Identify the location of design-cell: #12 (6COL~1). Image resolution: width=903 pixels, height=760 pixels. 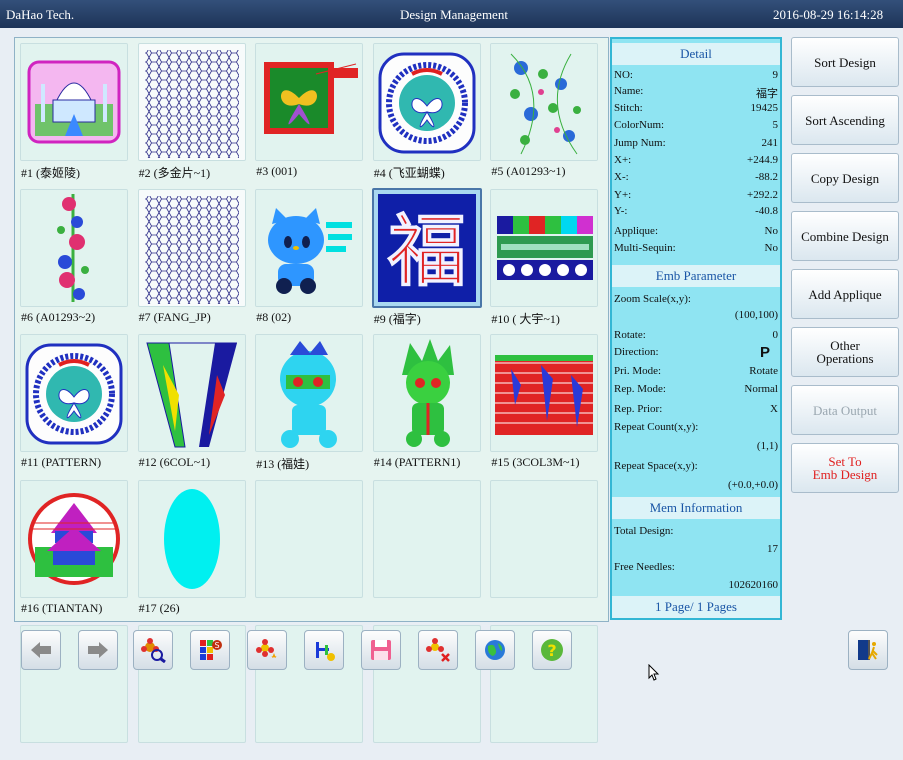
(192, 400).